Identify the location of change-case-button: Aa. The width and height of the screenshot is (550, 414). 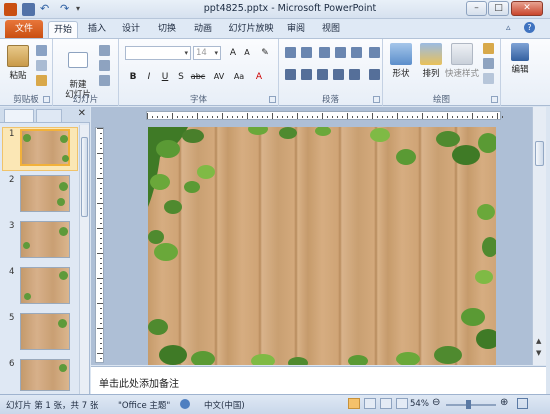
(239, 77).